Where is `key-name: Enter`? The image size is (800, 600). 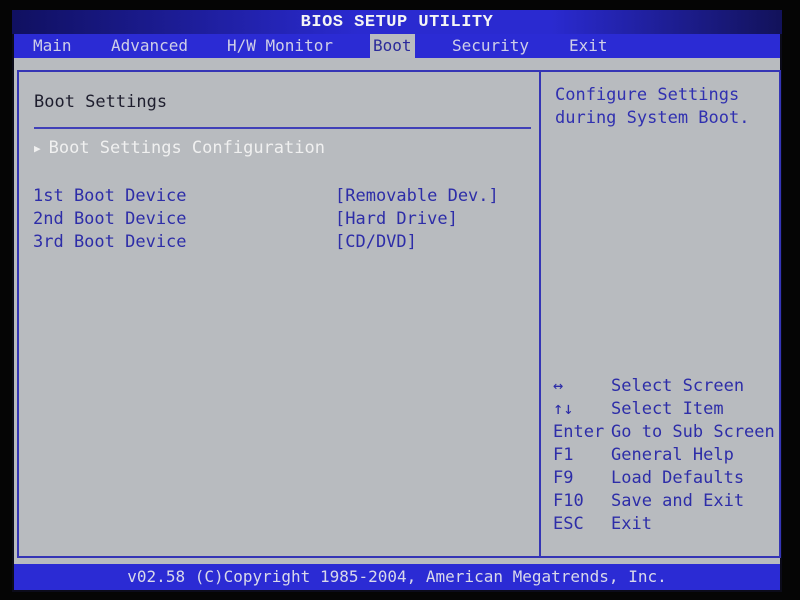
key-name: Enter is located at coordinates (579, 431).